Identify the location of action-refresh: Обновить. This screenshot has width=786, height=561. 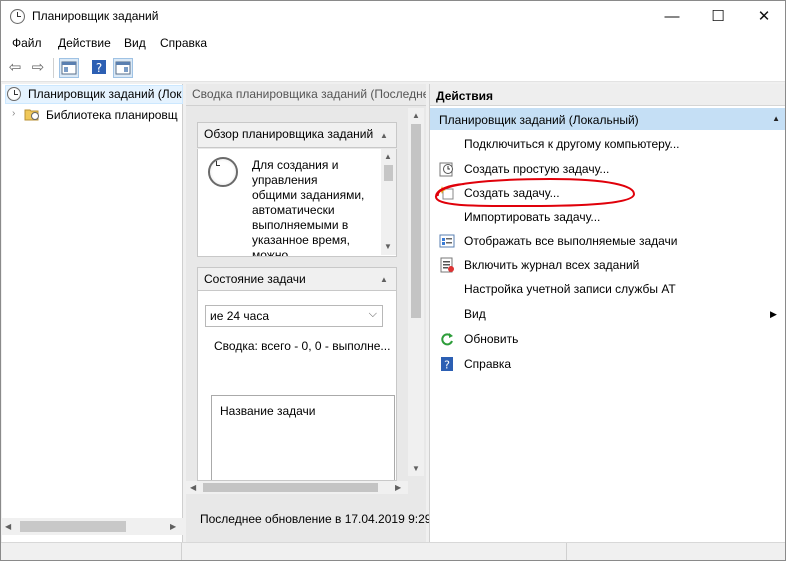
(607, 339).